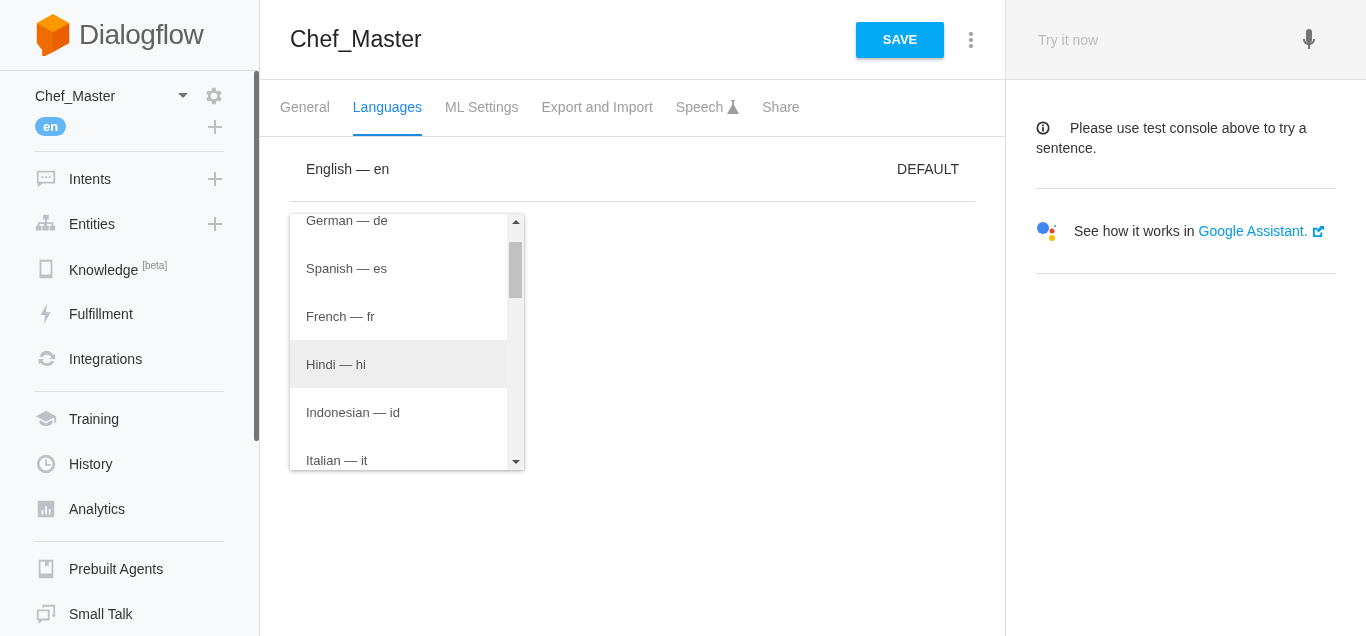  What do you see at coordinates (1043, 128) in the screenshot?
I see `info-icon` at bounding box center [1043, 128].